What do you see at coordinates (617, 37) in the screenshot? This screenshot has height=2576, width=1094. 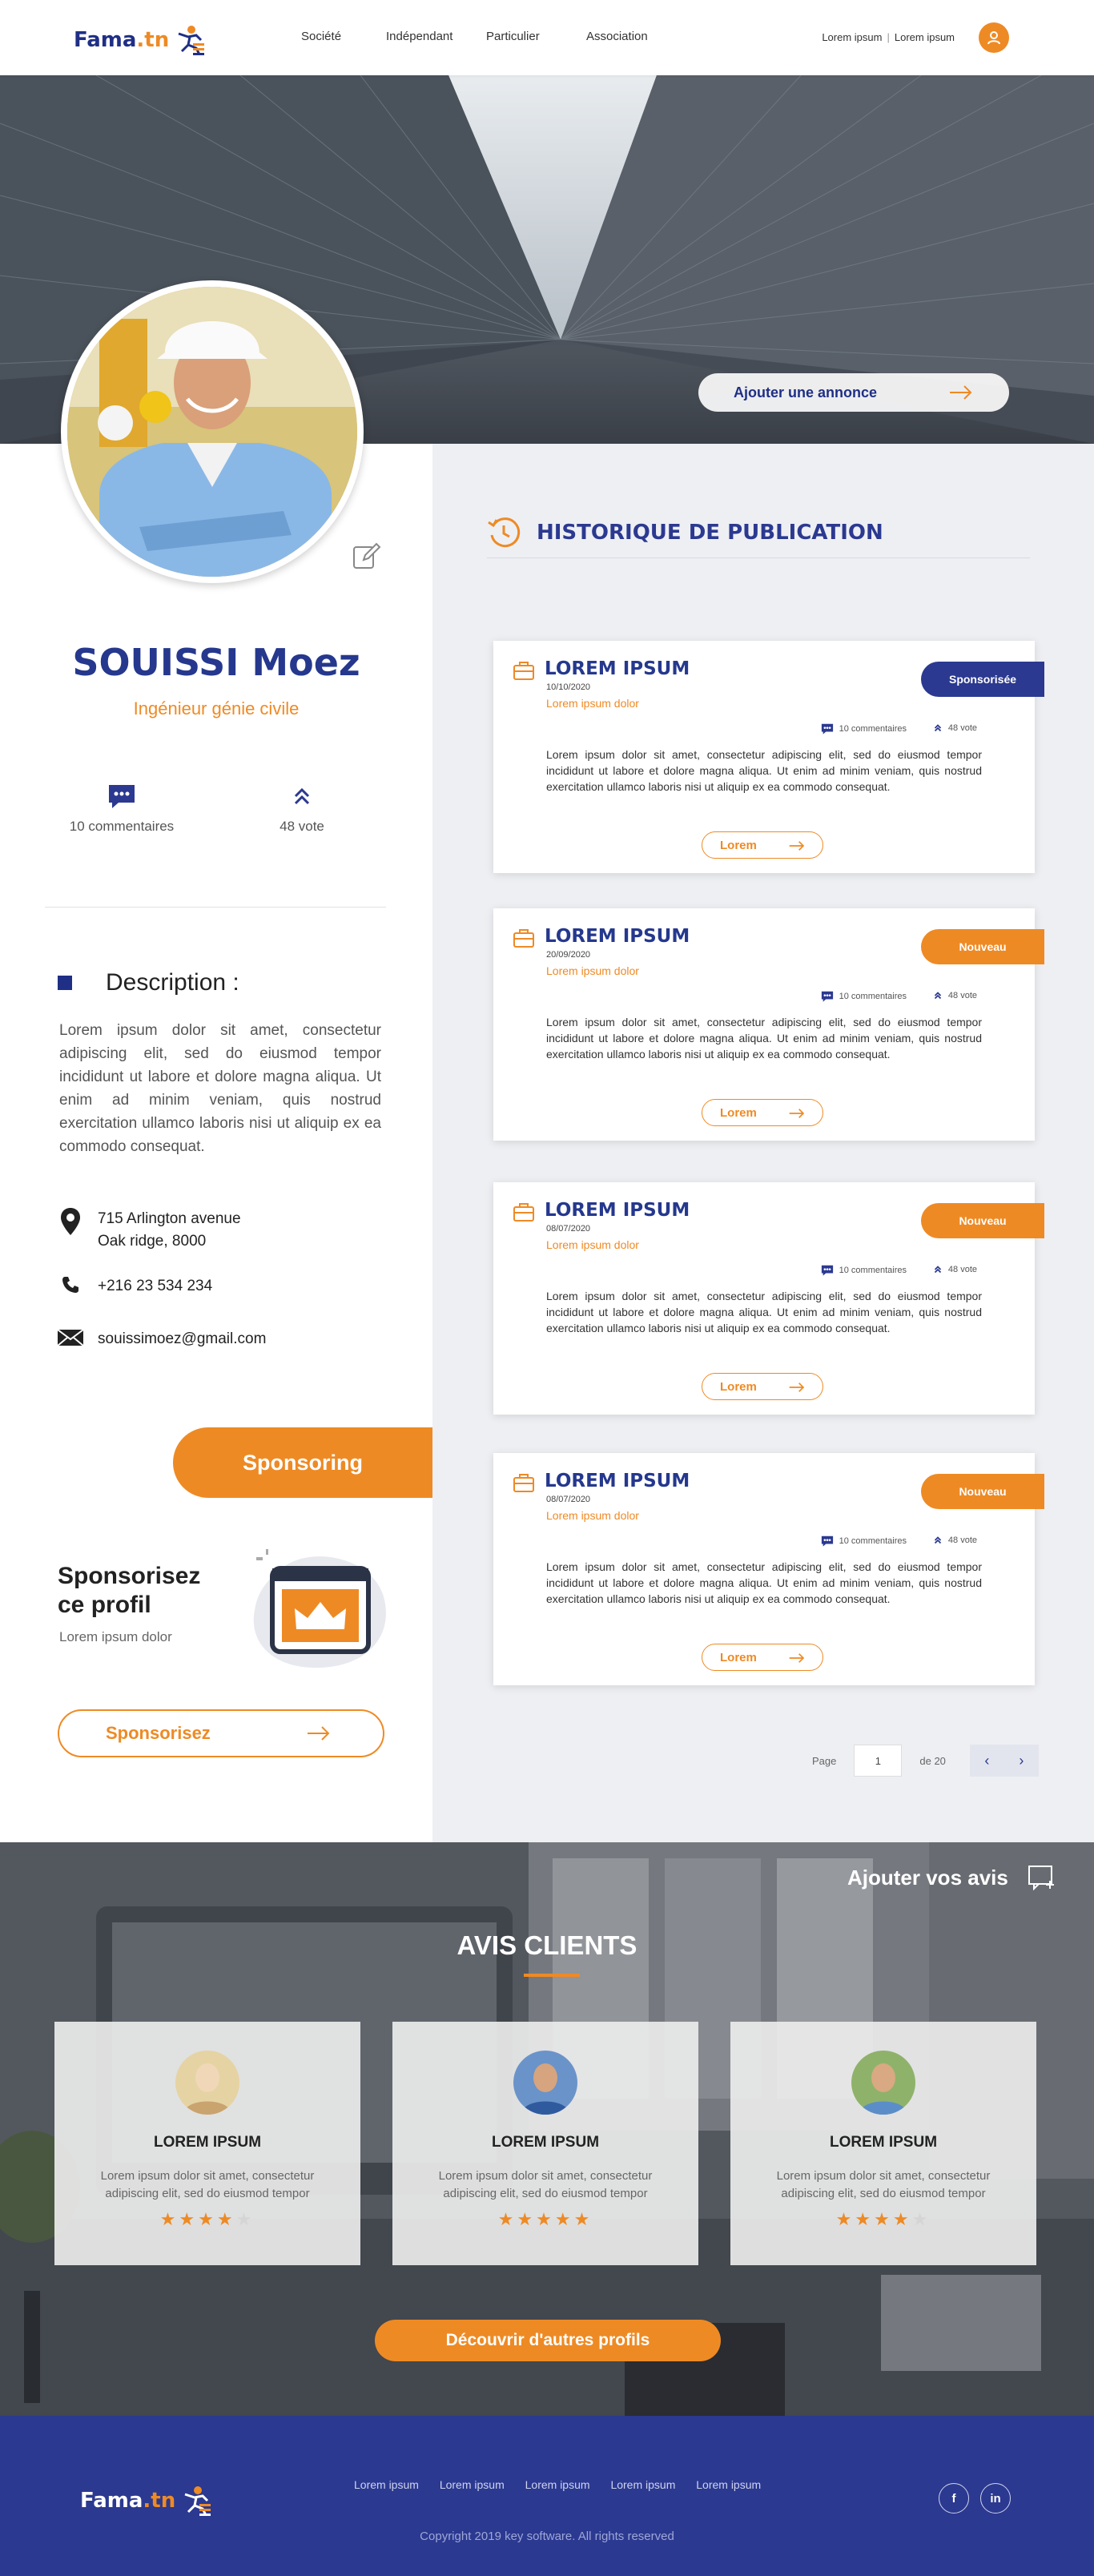 I see `nav-association: Association` at bounding box center [617, 37].